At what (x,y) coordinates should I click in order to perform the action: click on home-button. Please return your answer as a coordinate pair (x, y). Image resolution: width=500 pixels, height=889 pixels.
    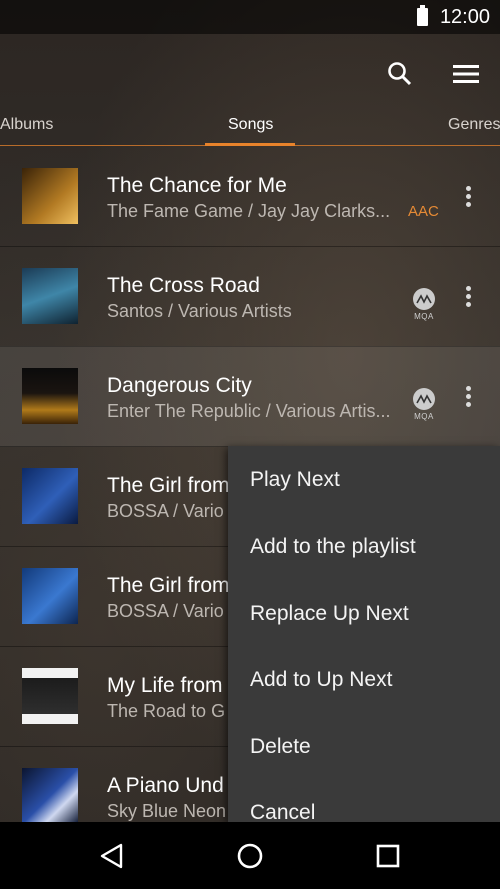
    Looking at the image, I should click on (250, 856).